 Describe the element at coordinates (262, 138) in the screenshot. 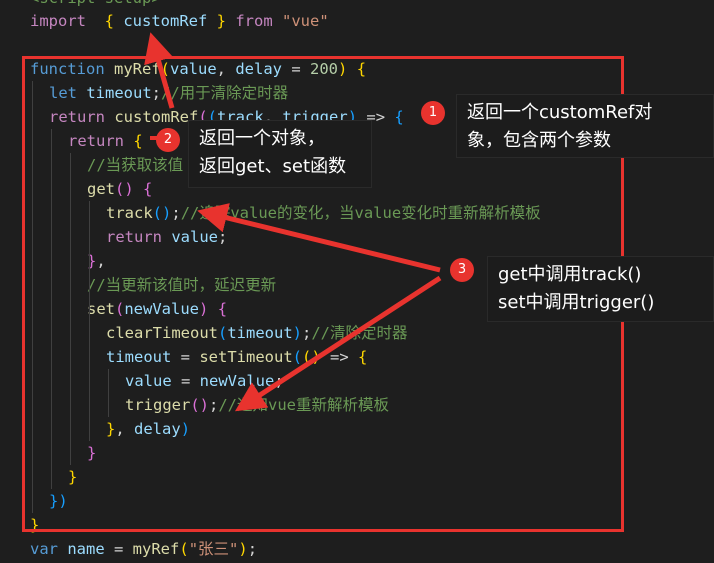

I see `callout-return-object-line-1: 返回一个对象，` at that location.